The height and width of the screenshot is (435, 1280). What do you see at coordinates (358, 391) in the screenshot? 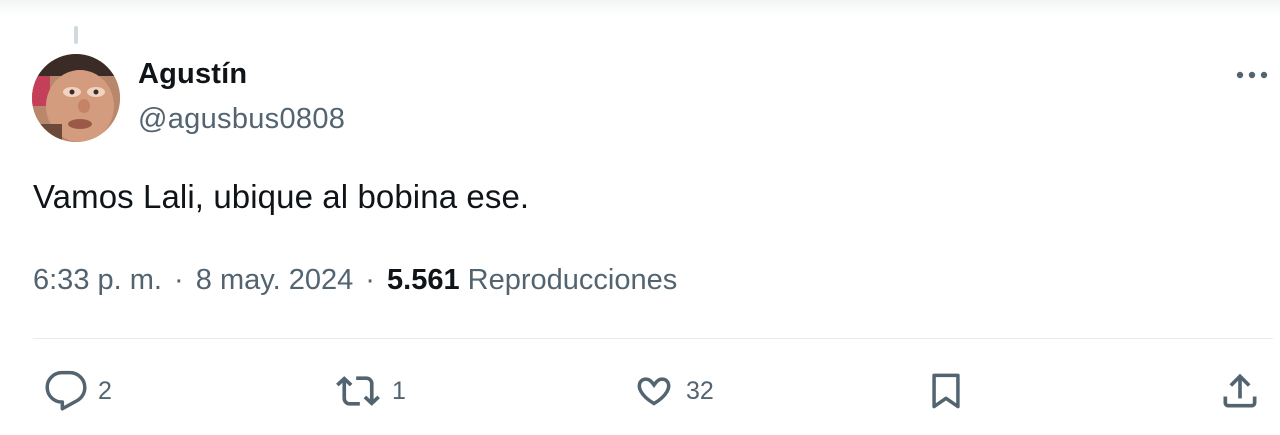
I see `retweet-arrows-icon` at bounding box center [358, 391].